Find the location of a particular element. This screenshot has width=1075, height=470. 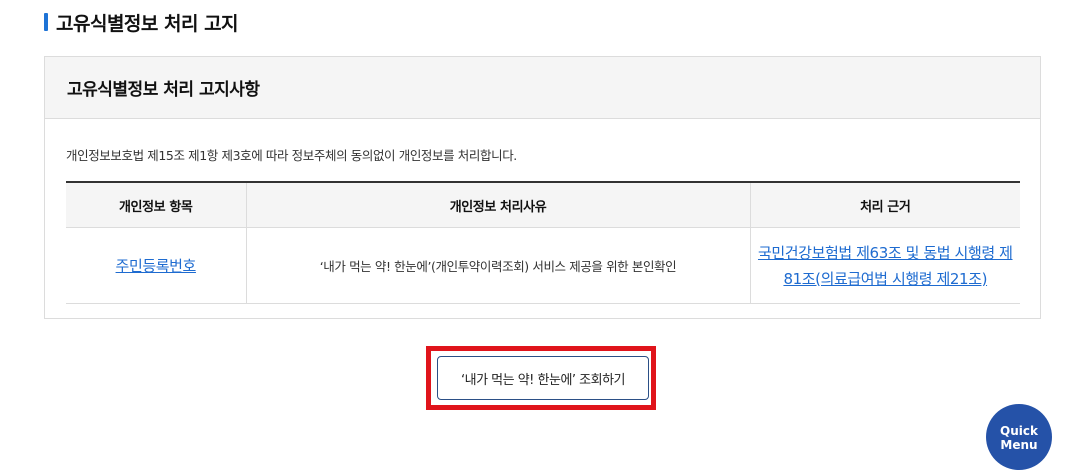

query-button: ‘내가 먹는 약! 한눈에’ 조회하기 is located at coordinates (543, 378).